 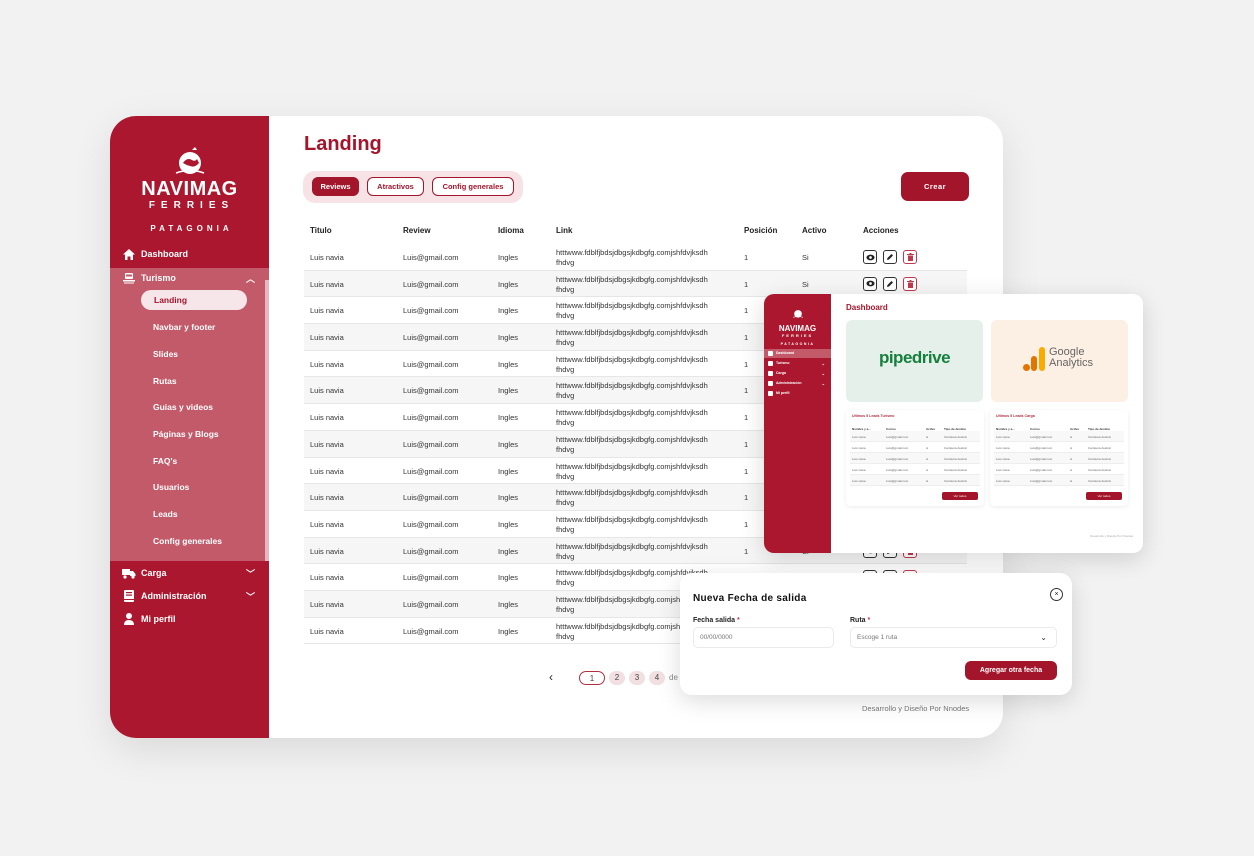 I want to click on preview-nav-turismo: Turismo ⌄, so click(x=797, y=363).